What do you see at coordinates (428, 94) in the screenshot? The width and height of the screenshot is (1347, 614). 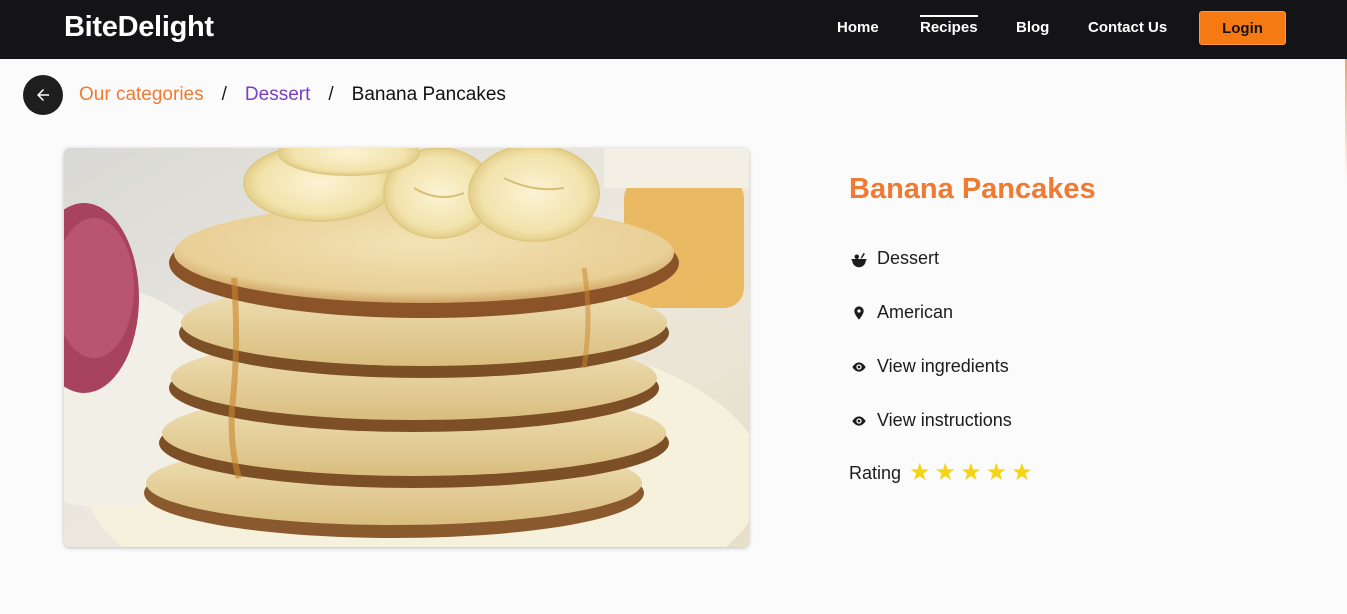 I see `breadcrumb-current: Banana Pancakes` at bounding box center [428, 94].